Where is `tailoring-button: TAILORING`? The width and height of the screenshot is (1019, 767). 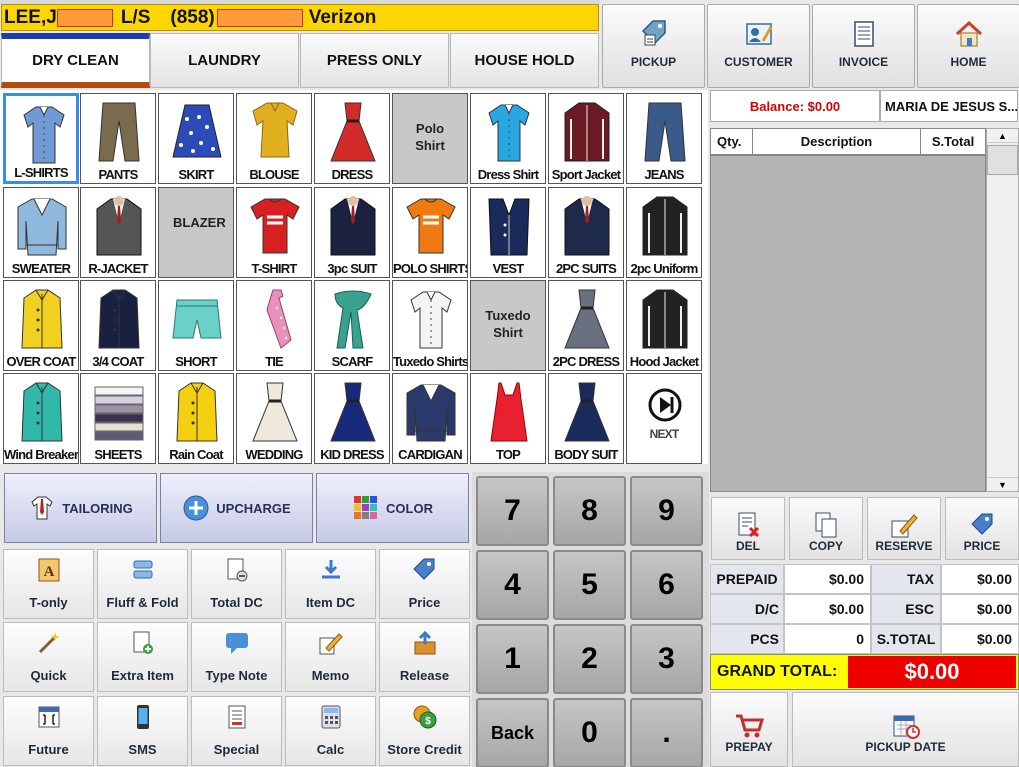
tailoring-button: TAILORING is located at coordinates (80, 508).